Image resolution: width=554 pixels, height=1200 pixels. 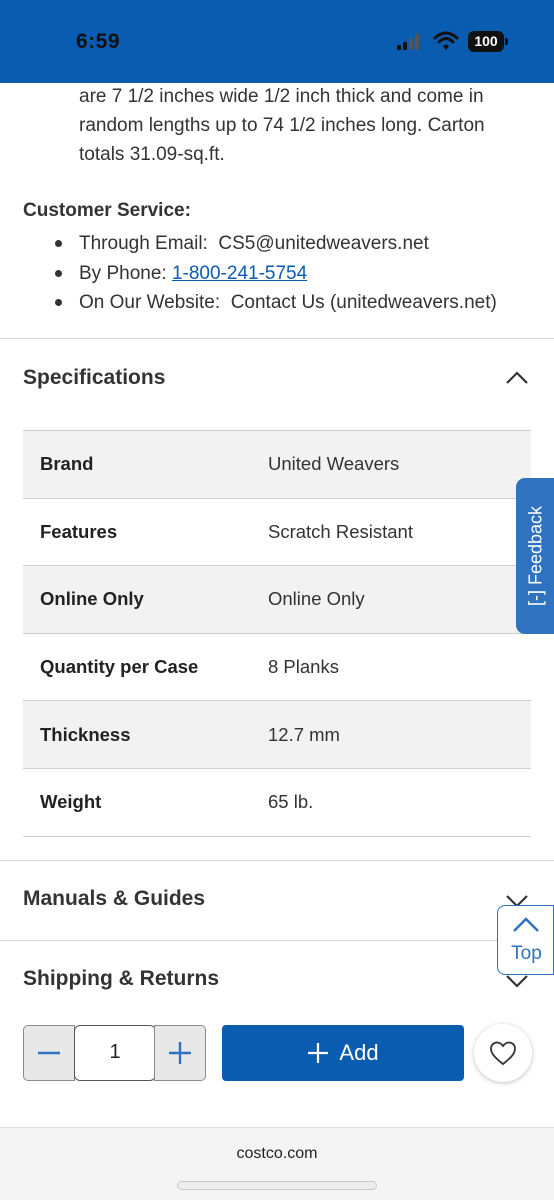 What do you see at coordinates (277, 1163) in the screenshot?
I see `browser-bottom-bar: costco.com` at bounding box center [277, 1163].